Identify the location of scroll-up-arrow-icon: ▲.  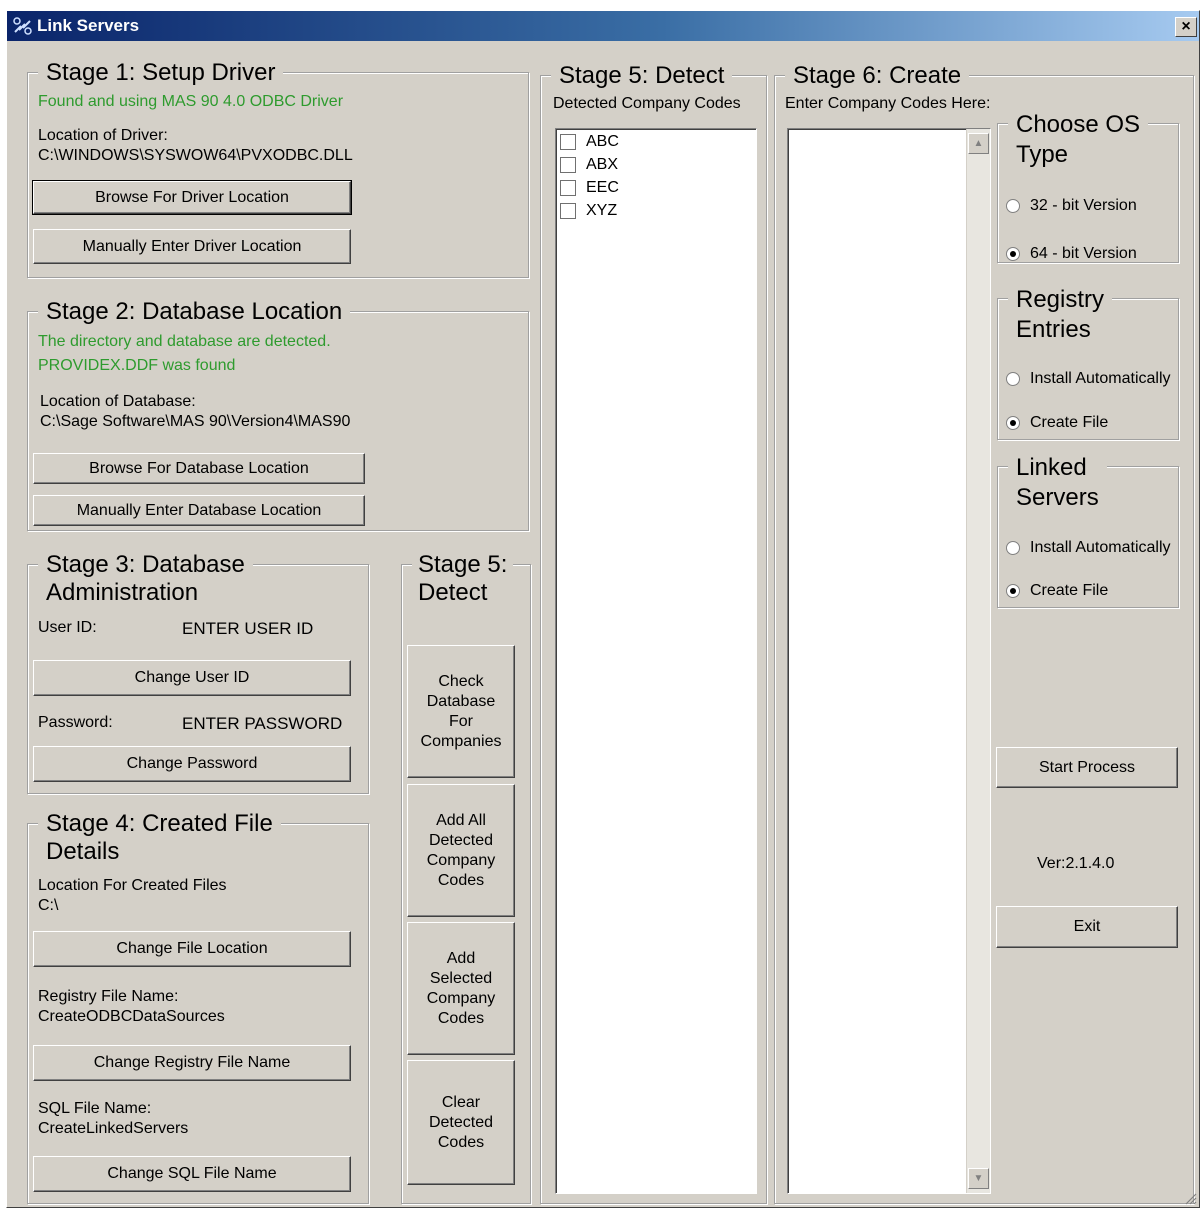
(978, 143).